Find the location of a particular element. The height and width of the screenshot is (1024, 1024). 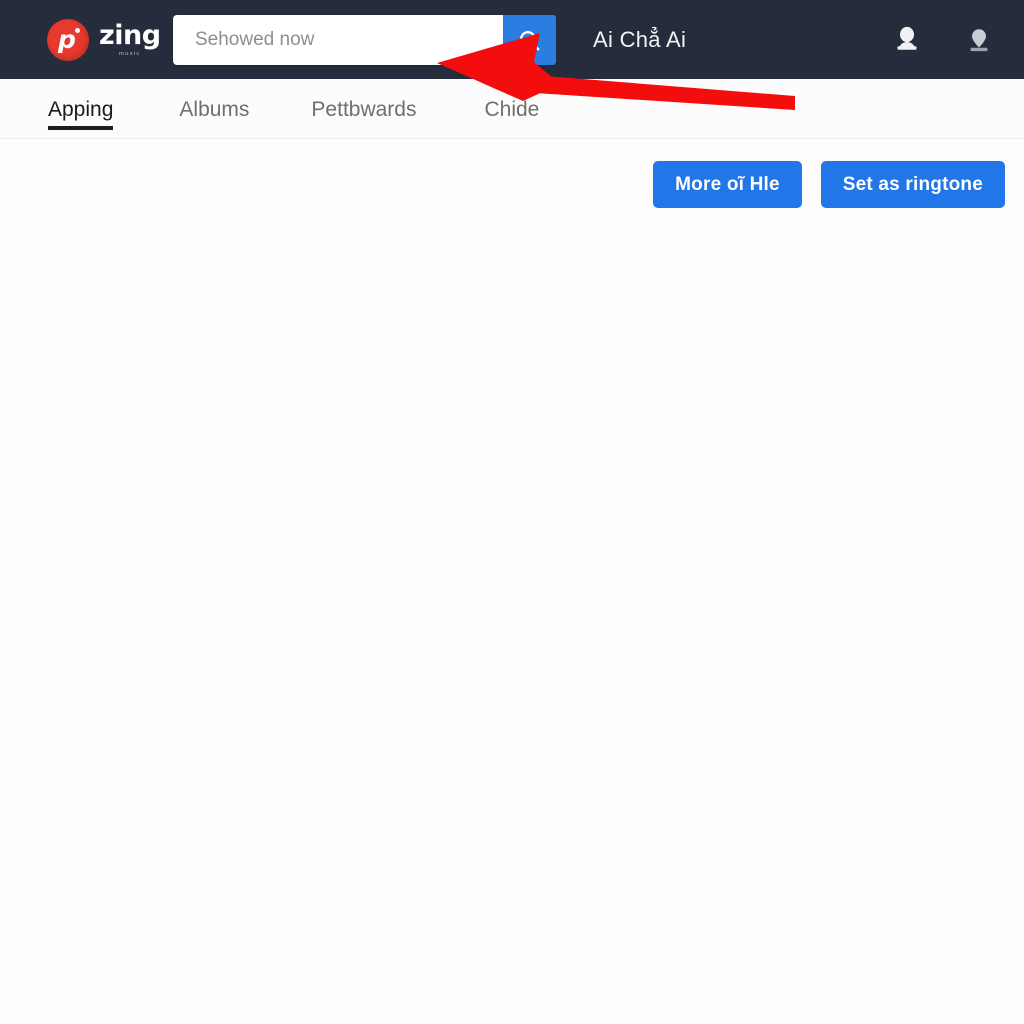

location-pin-icon-button is located at coordinates (979, 40).